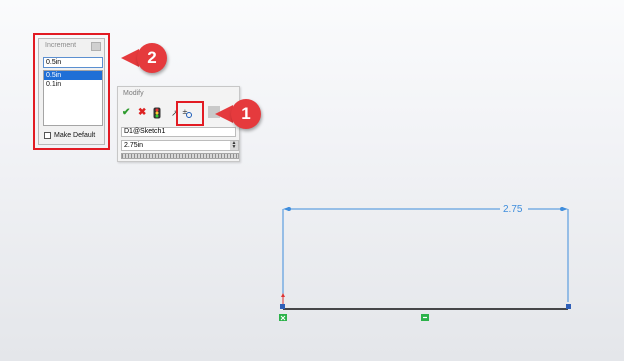 The height and width of the screenshot is (361, 624). Describe the element at coordinates (73, 98) in the screenshot. I see `increment-list: 0.5in 0.1in` at that location.